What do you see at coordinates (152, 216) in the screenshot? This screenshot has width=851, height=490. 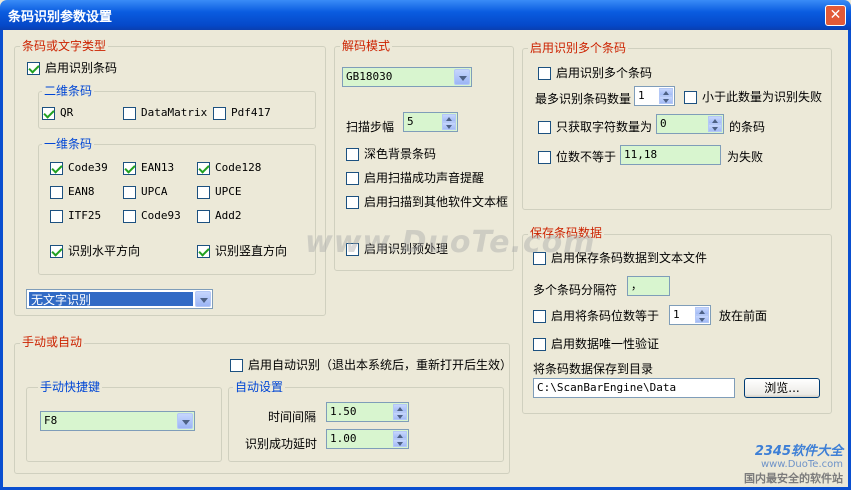 I see `code93-checkbox: Code93` at bounding box center [152, 216].